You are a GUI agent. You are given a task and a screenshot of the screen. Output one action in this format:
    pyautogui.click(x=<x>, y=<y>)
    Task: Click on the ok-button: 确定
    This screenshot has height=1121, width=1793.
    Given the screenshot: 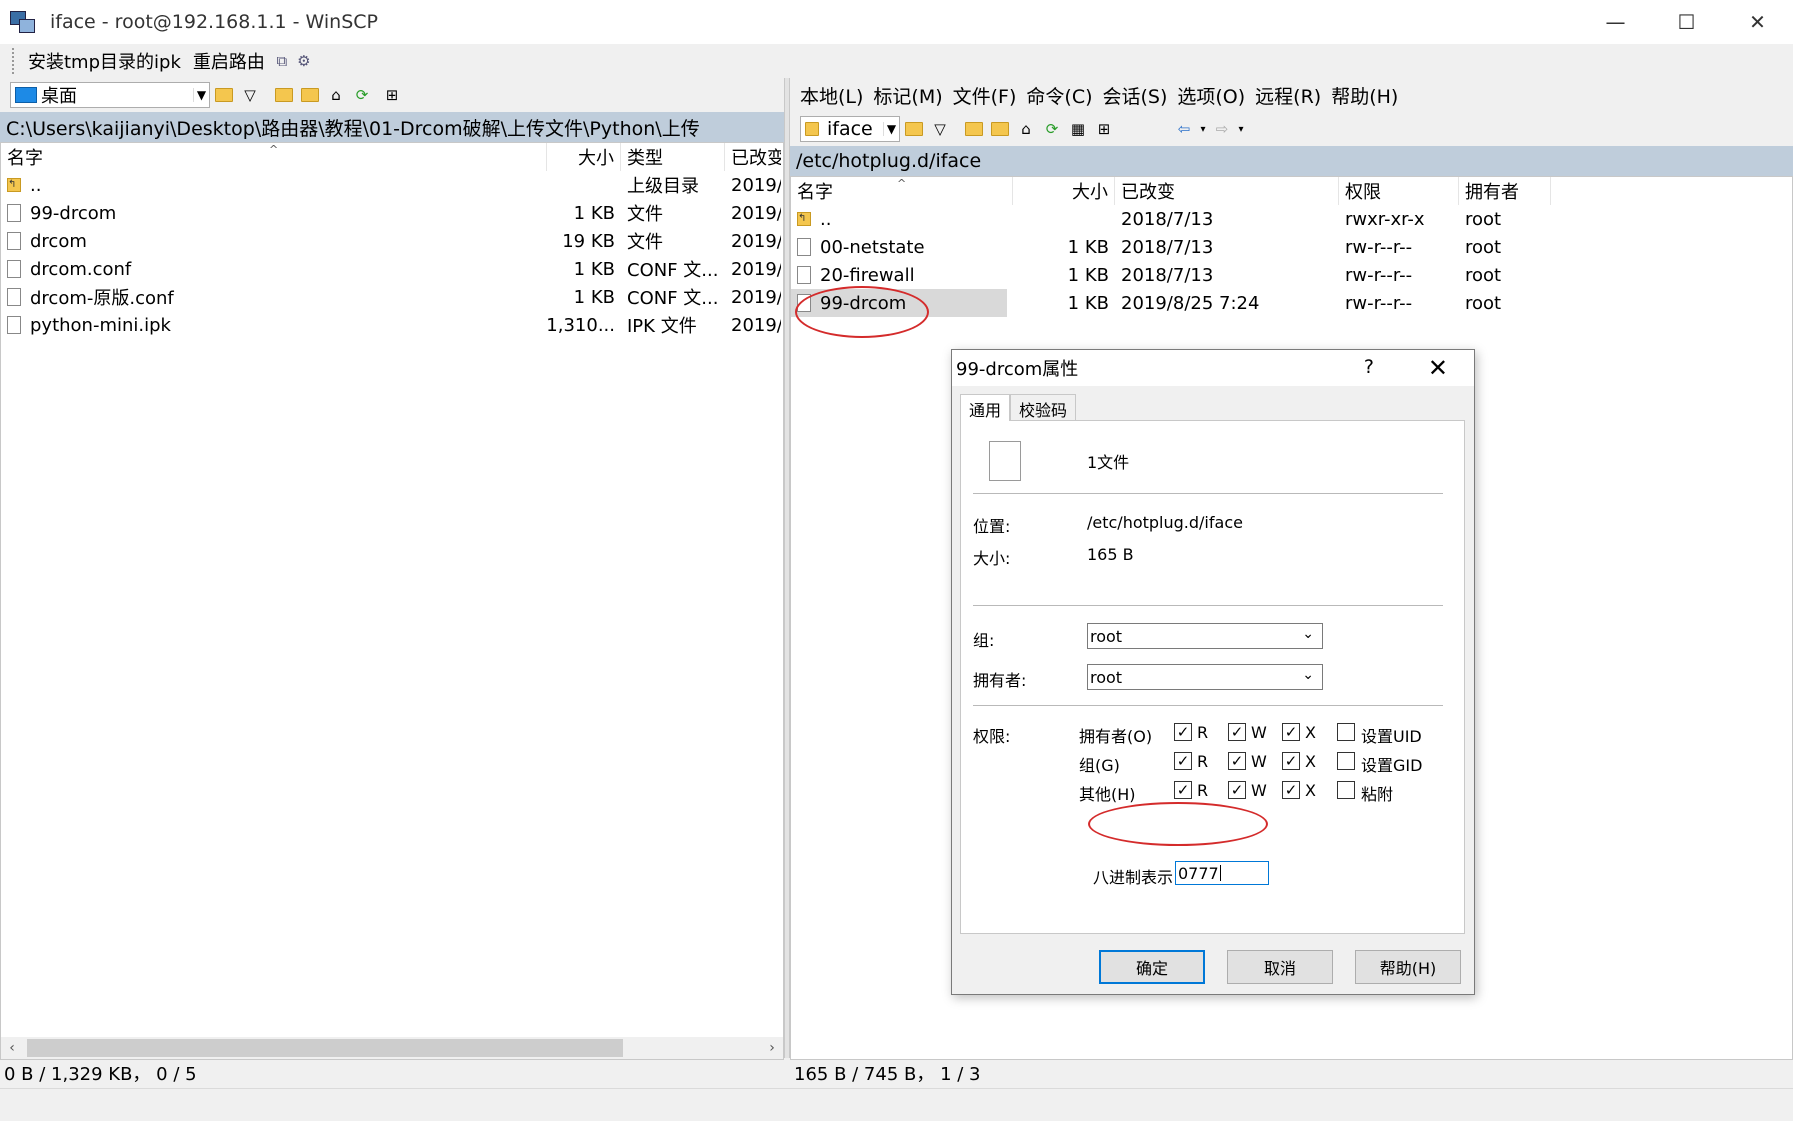 What is the action you would take?
    pyautogui.click(x=1152, y=967)
    